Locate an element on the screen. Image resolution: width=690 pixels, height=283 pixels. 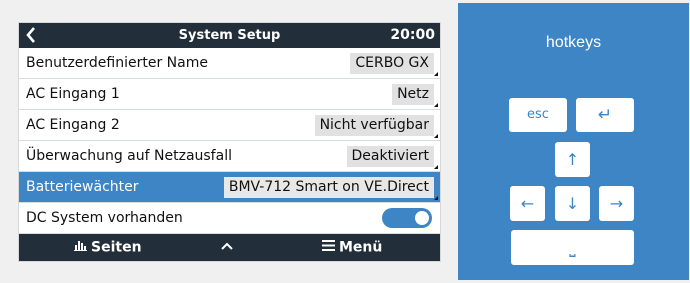
esc-key: esc is located at coordinates (538, 115).